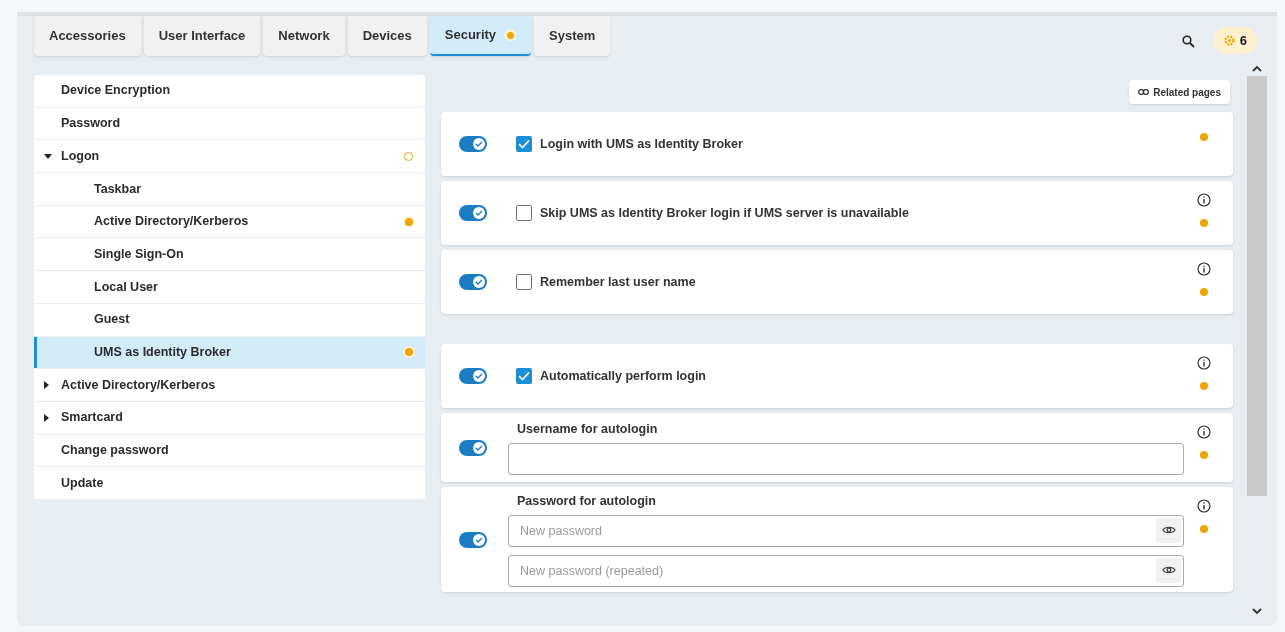 The width and height of the screenshot is (1285, 632). What do you see at coordinates (846, 530) in the screenshot?
I see `password-field: New password` at bounding box center [846, 530].